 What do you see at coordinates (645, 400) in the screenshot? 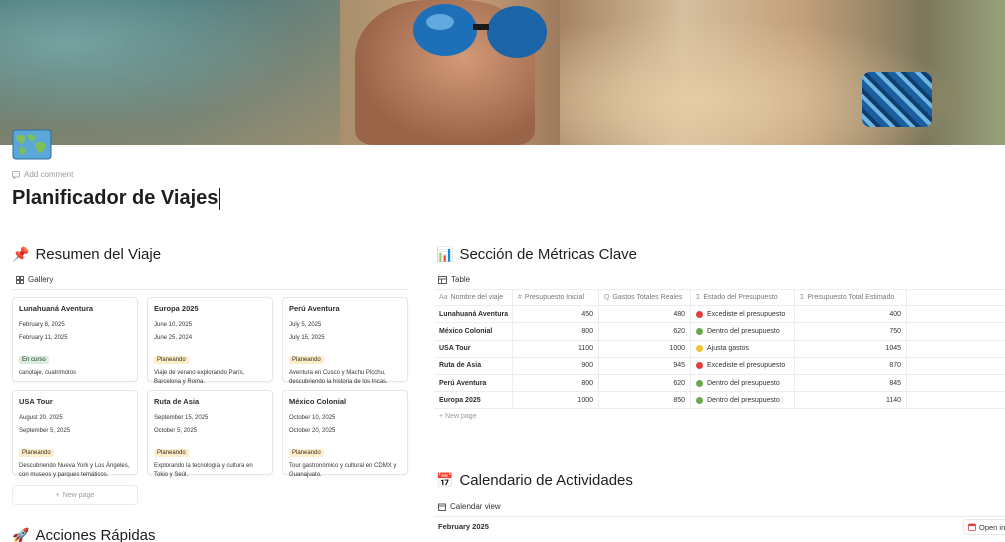
I see `cell-actual-expenses: 850` at bounding box center [645, 400].